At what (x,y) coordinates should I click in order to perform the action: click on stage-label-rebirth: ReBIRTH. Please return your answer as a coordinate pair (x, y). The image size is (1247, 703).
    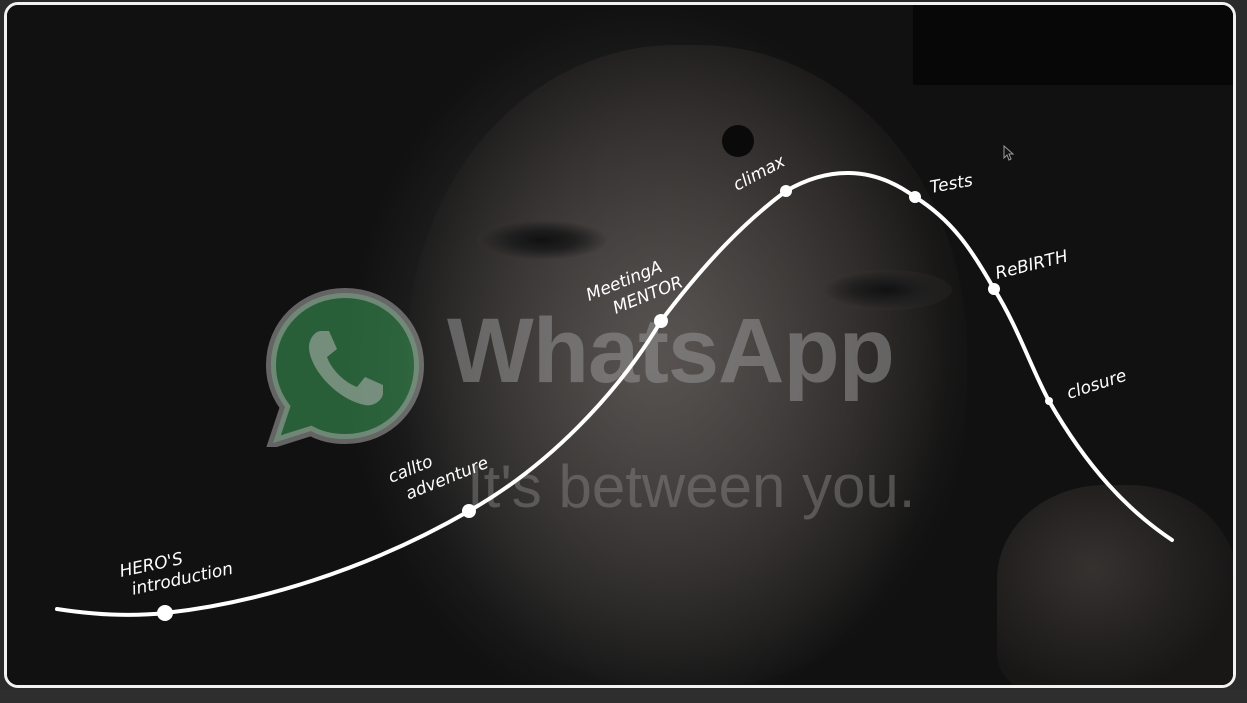
    Looking at the image, I should click on (1031, 265).